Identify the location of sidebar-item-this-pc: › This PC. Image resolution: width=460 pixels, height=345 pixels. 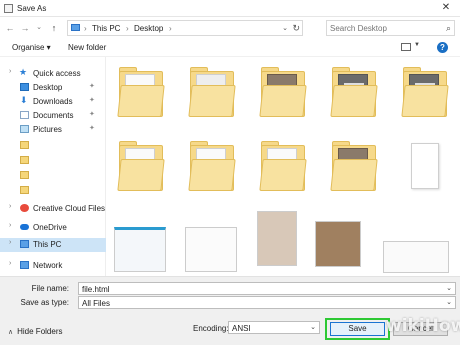
(53, 245).